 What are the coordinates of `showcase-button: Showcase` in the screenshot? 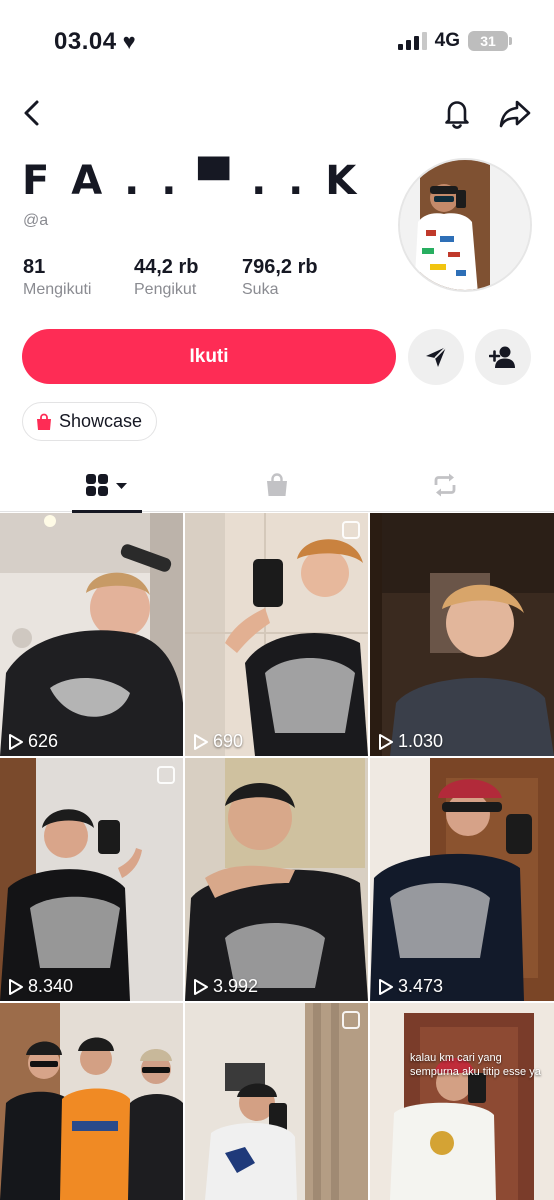 It's located at (90, 421).